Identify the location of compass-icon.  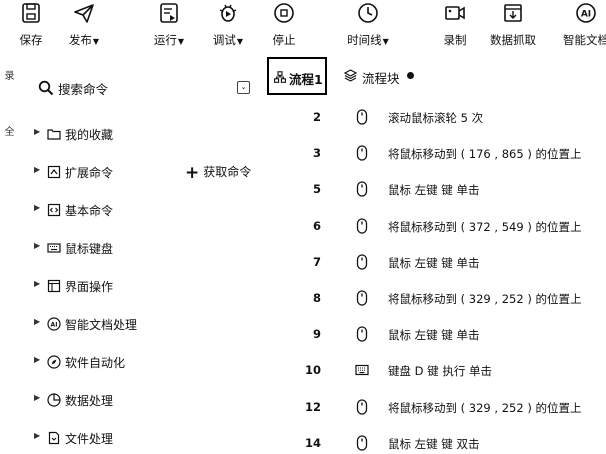
(54, 362).